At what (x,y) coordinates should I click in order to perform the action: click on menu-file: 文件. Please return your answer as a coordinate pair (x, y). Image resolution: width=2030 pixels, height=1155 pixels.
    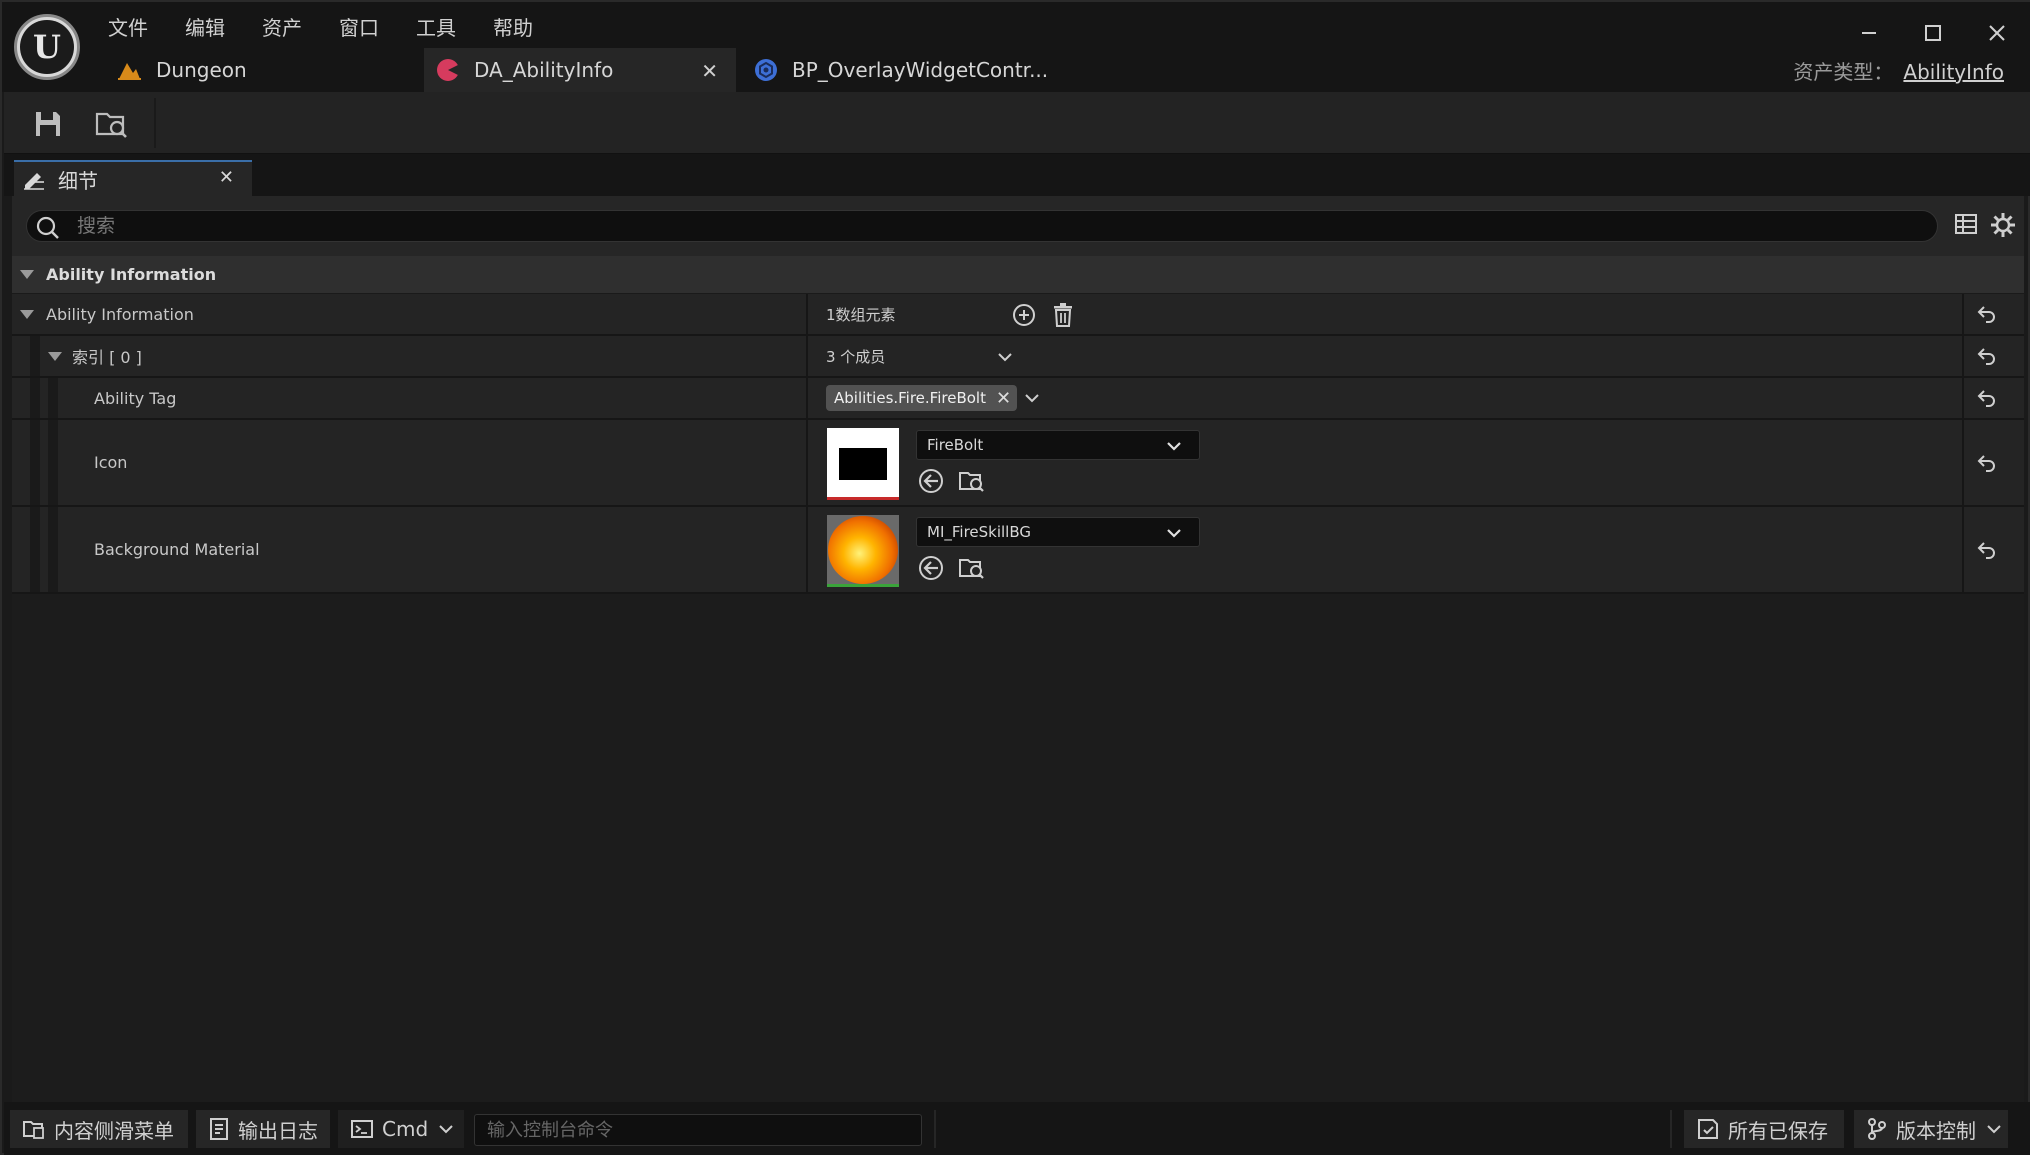
    Looking at the image, I should click on (137, 26).